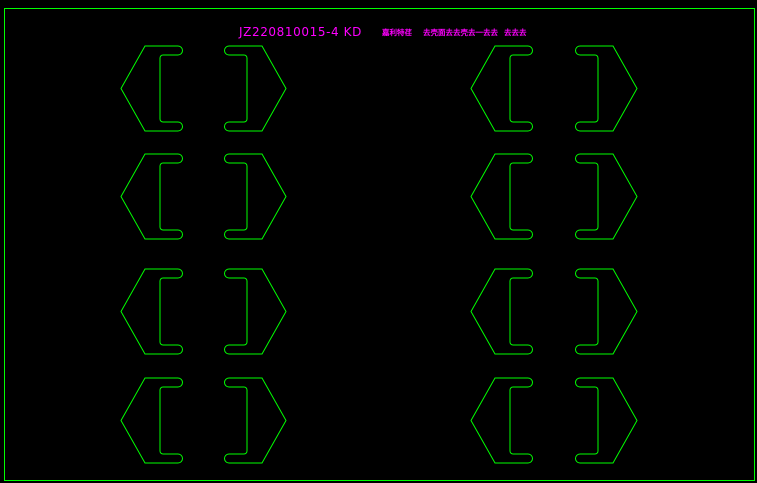 This screenshot has width=757, height=483. What do you see at coordinates (460, 32) in the screenshot?
I see `drawing-note-2: 去壳面去去壳去一去去` at bounding box center [460, 32].